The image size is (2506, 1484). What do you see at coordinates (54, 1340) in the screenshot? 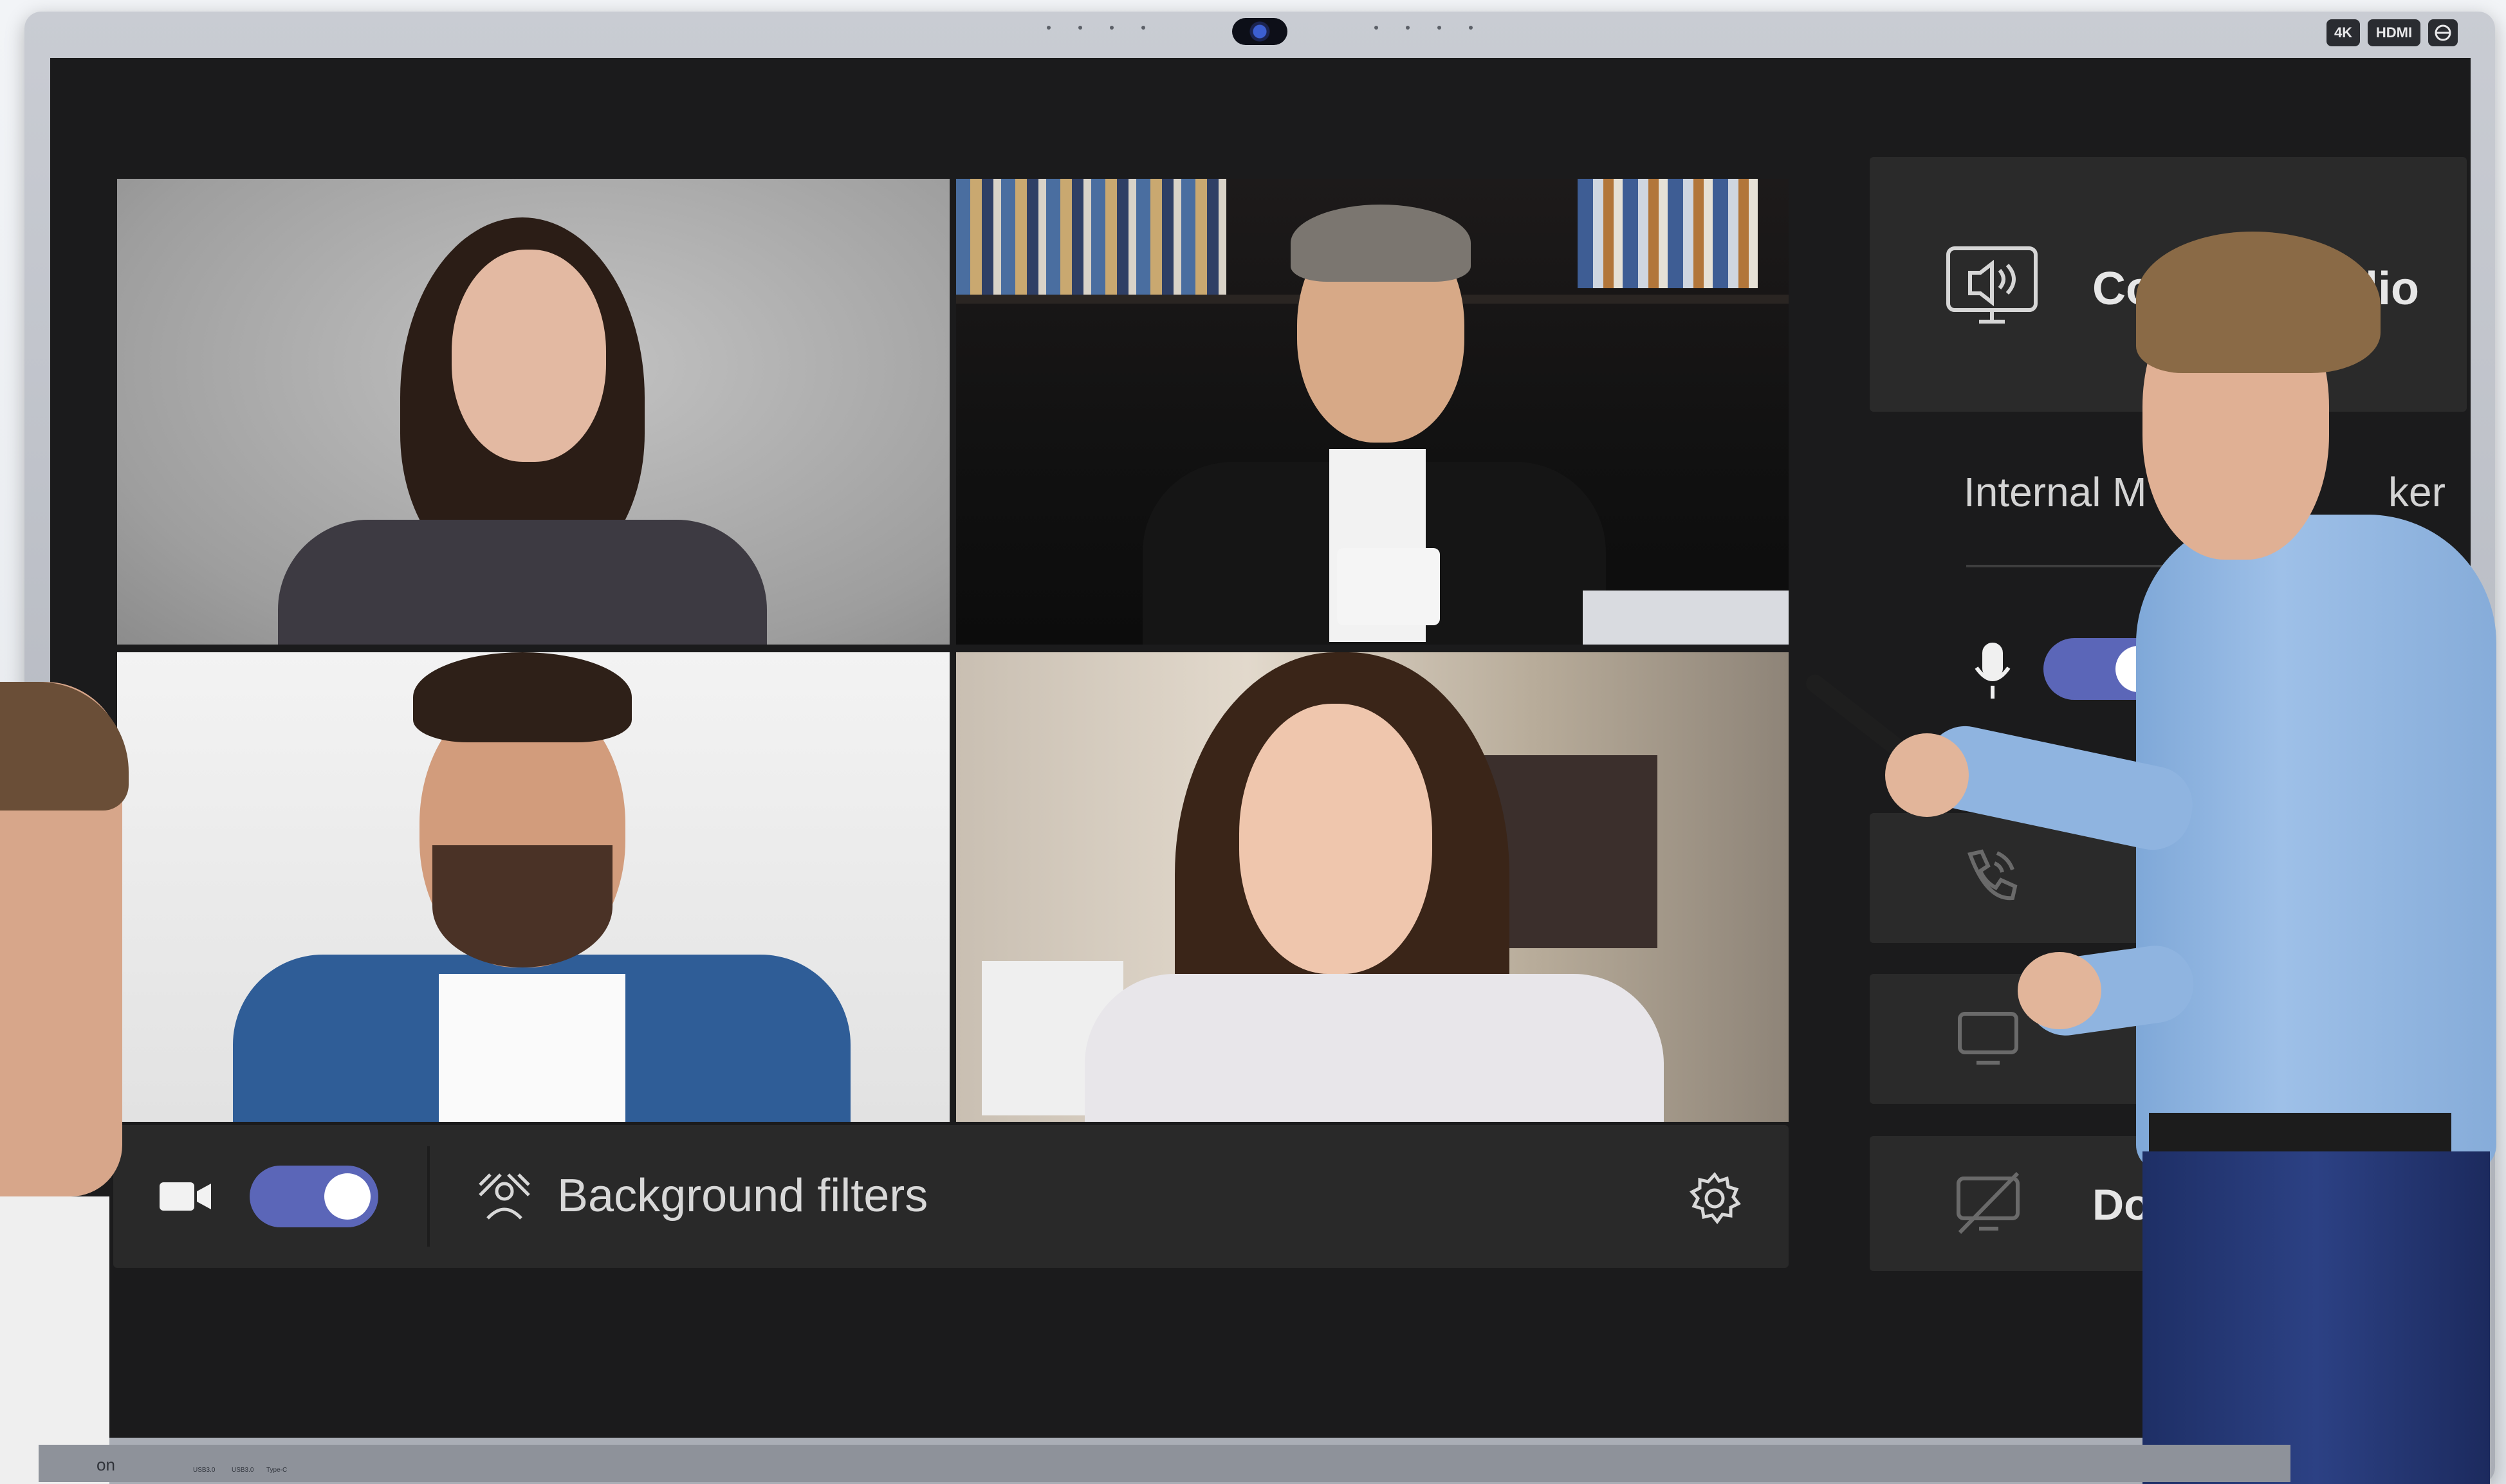
I see `left-person-shirt` at bounding box center [54, 1340].